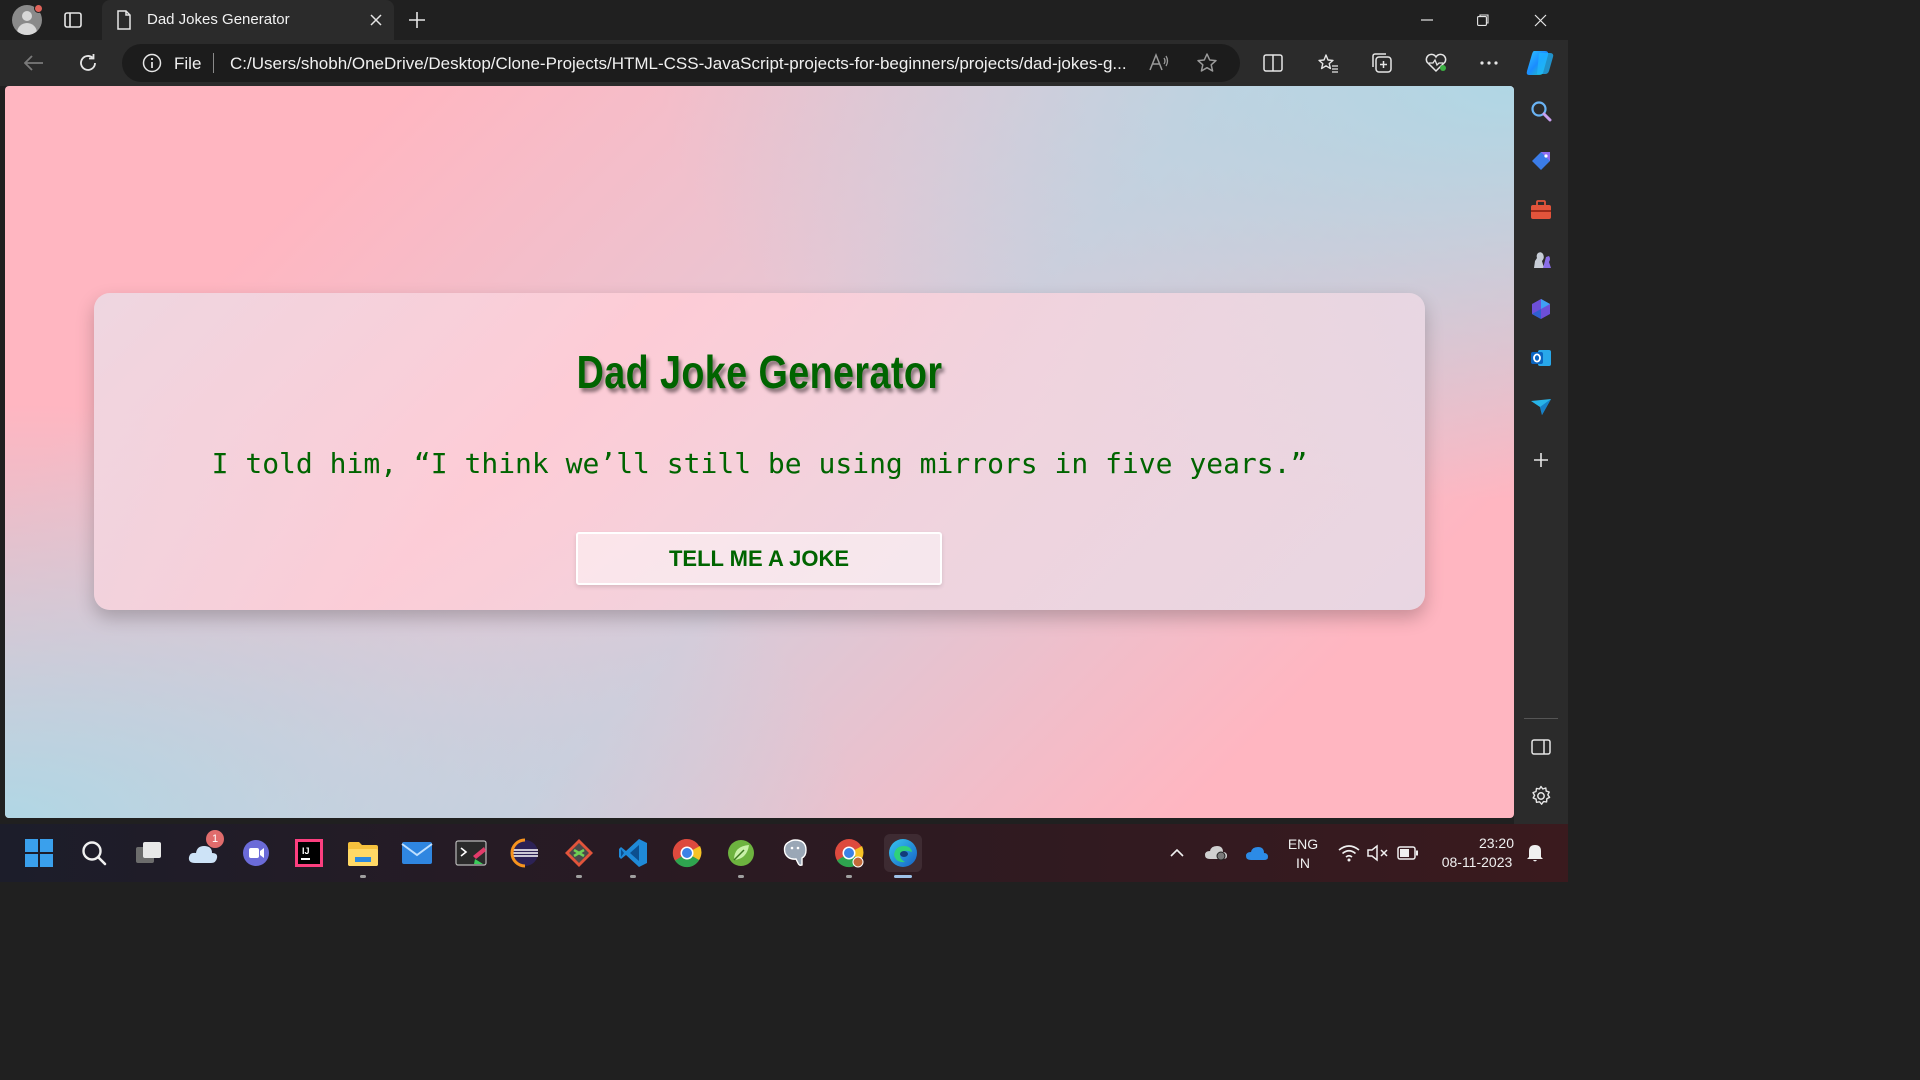 This screenshot has width=1920, height=1080. I want to click on address-scheme-label: File, so click(188, 63).